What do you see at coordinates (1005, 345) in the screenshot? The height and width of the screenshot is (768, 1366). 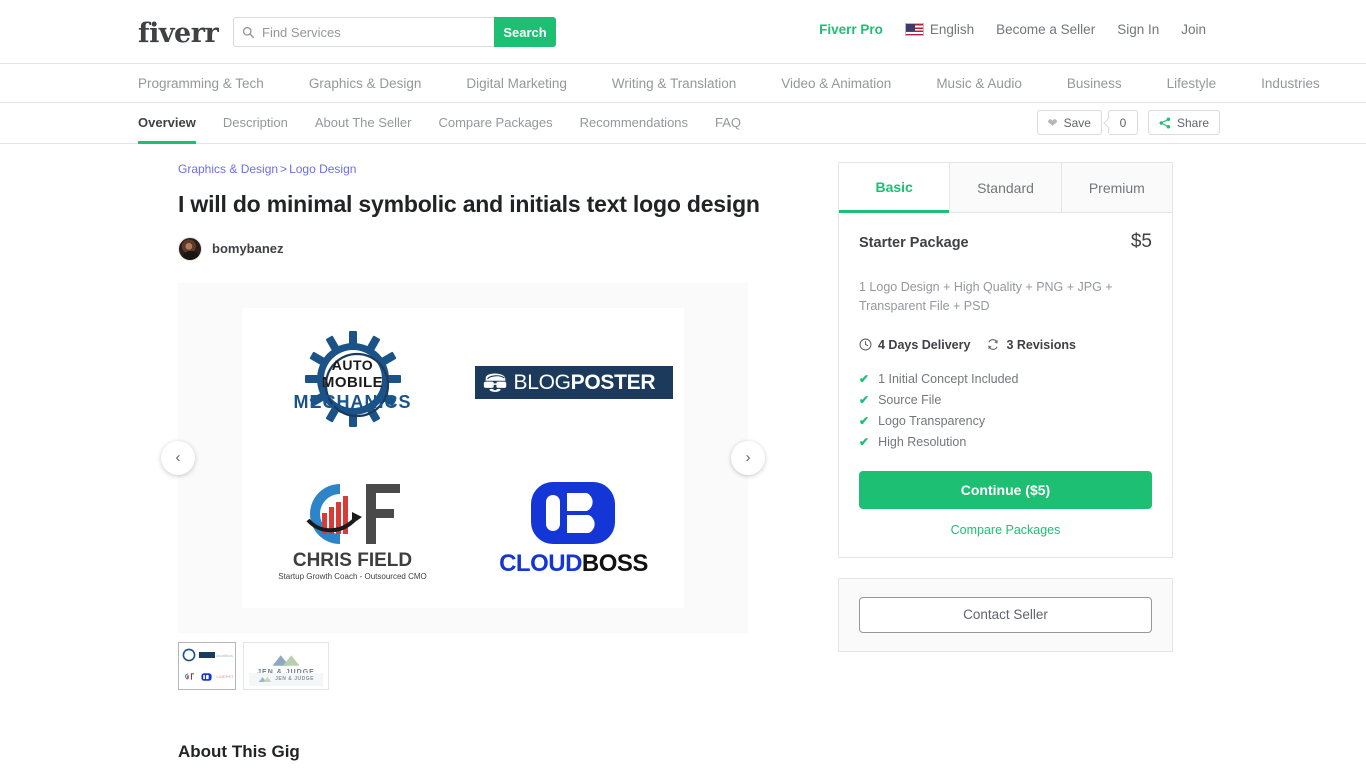 I see `package-meta: 4 Days Delivery 3 Revisions` at bounding box center [1005, 345].